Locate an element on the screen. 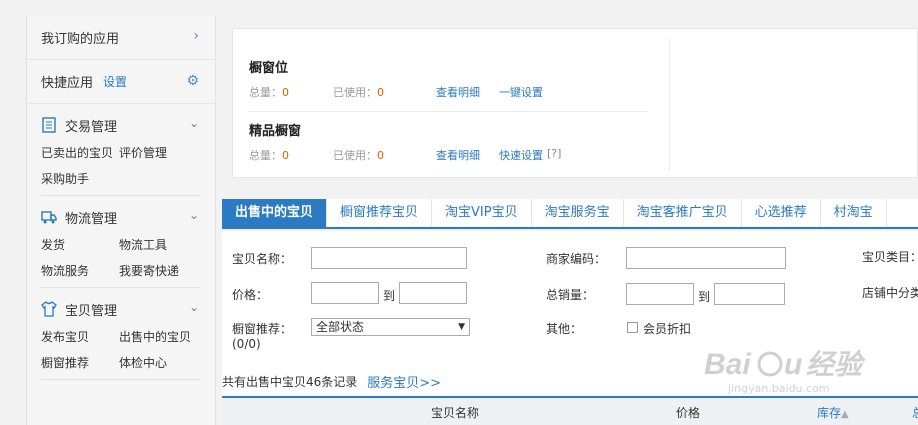 The image size is (918, 425). quick-setup-link: 快速设置 is located at coordinates (521, 155).